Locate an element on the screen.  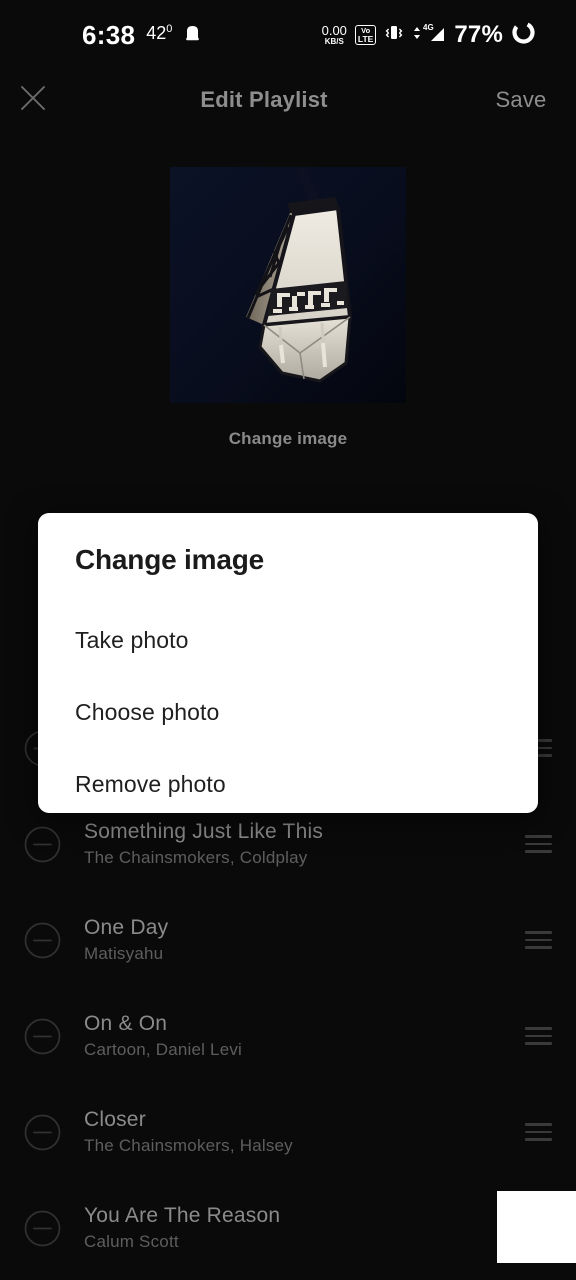
song-artist: The Chainsmokers, Coldplay is located at coordinates (196, 857).